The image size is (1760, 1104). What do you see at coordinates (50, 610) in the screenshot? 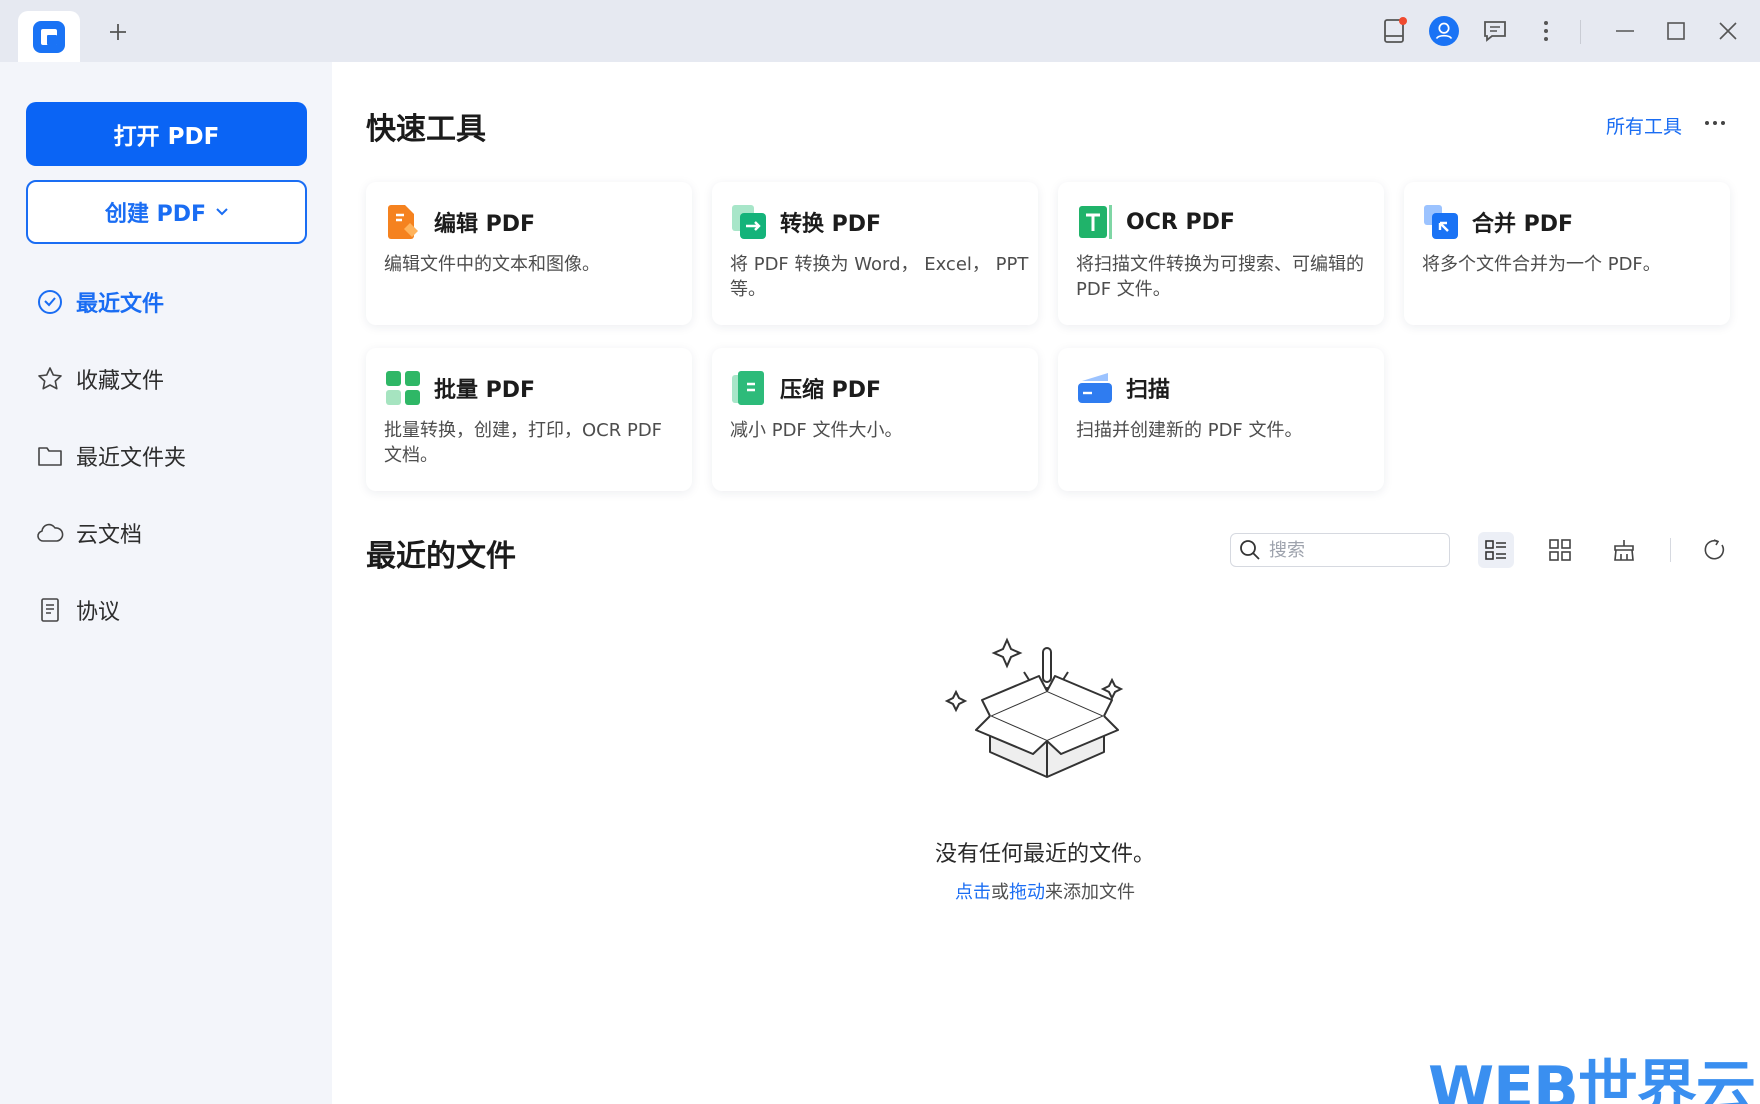
I see `document-icon` at bounding box center [50, 610].